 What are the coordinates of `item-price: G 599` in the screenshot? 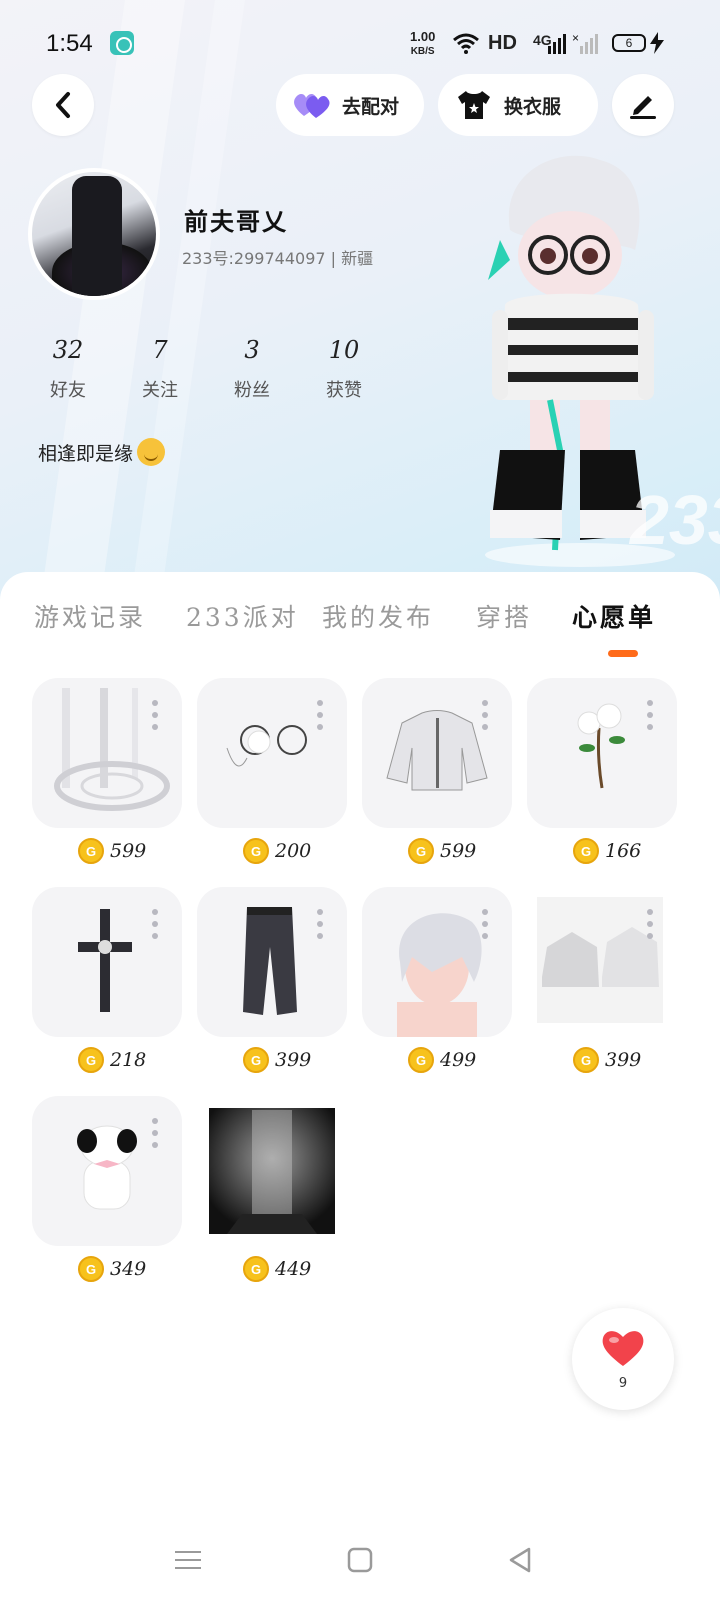 It's located at (442, 851).